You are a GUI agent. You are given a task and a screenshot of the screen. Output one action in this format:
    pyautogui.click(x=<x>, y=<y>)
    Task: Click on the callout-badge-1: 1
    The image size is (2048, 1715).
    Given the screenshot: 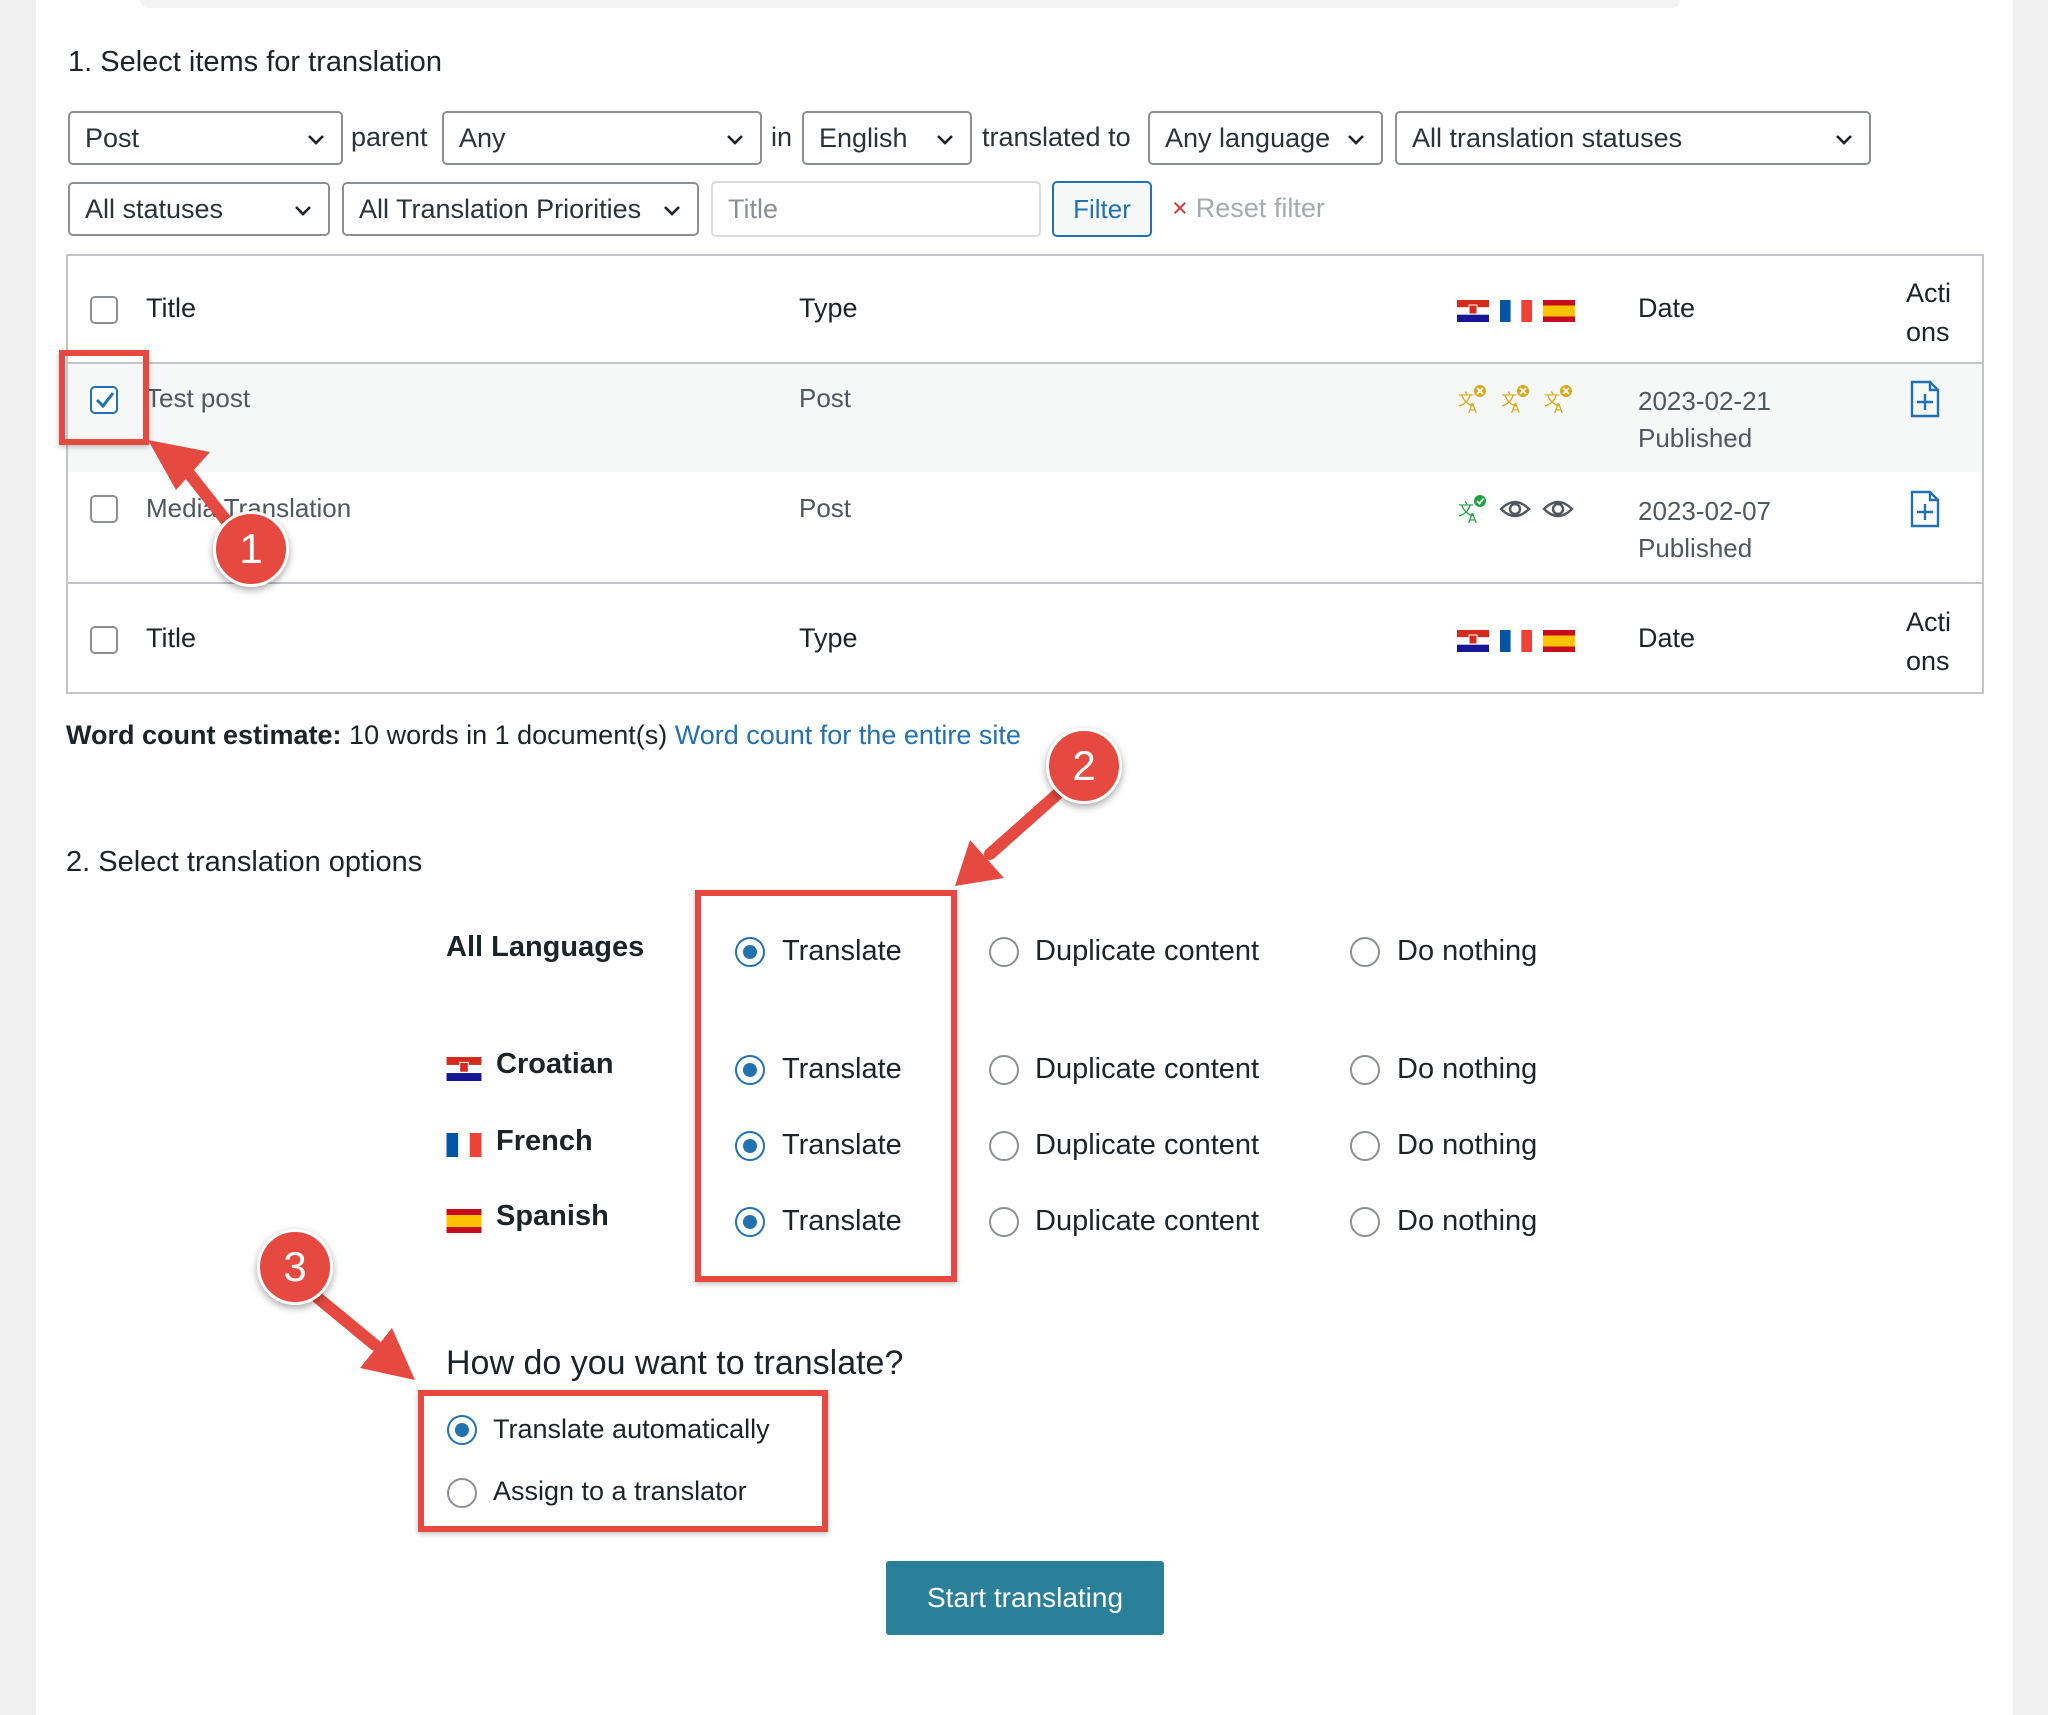 What is the action you would take?
    pyautogui.click(x=251, y=549)
    